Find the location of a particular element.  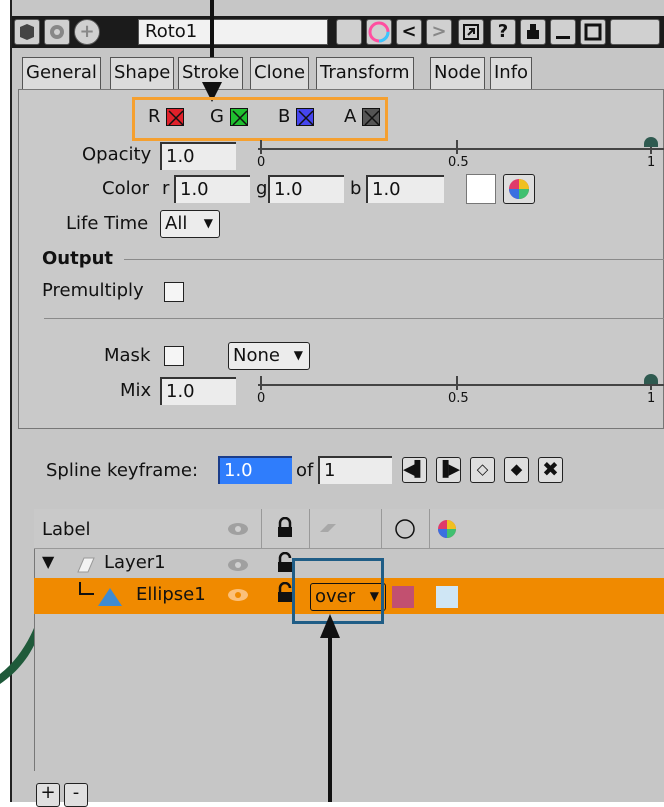

opacity-scale-05: 0.5 is located at coordinates (458, 162).